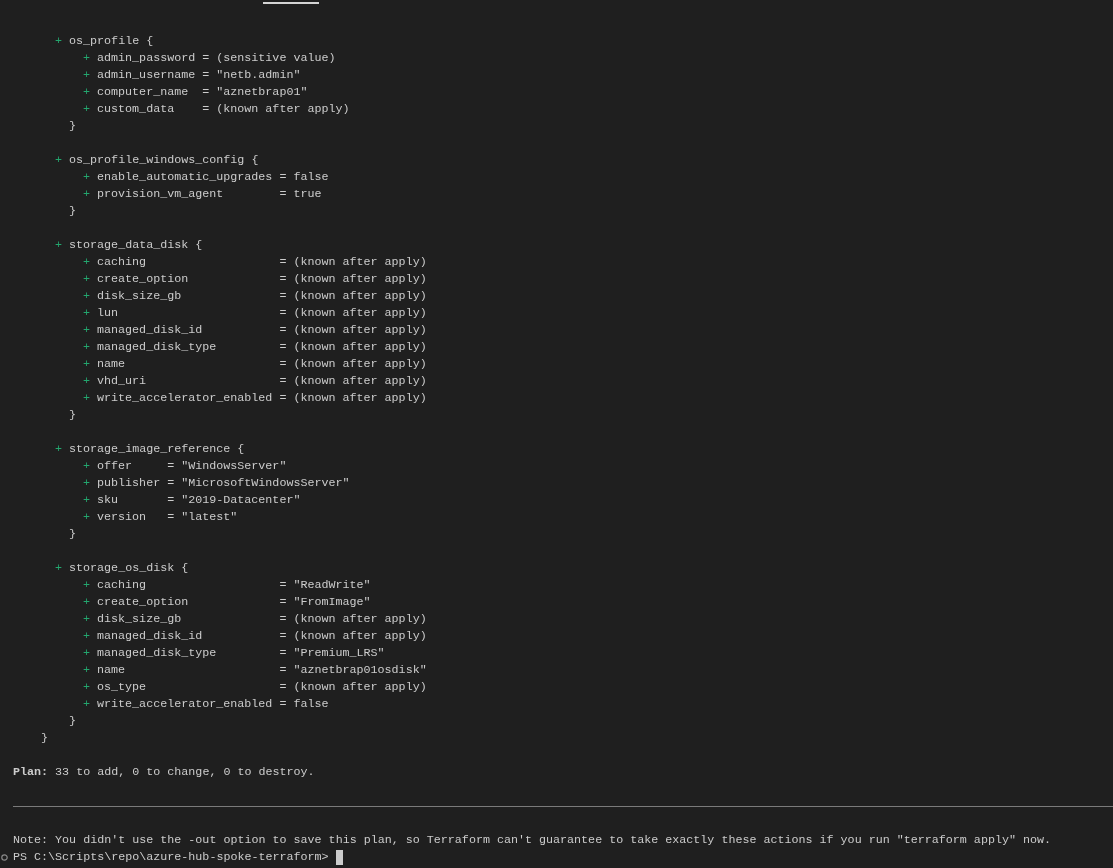  I want to click on attribute-line: + sku = "2019-Datacenter", so click(192, 500).